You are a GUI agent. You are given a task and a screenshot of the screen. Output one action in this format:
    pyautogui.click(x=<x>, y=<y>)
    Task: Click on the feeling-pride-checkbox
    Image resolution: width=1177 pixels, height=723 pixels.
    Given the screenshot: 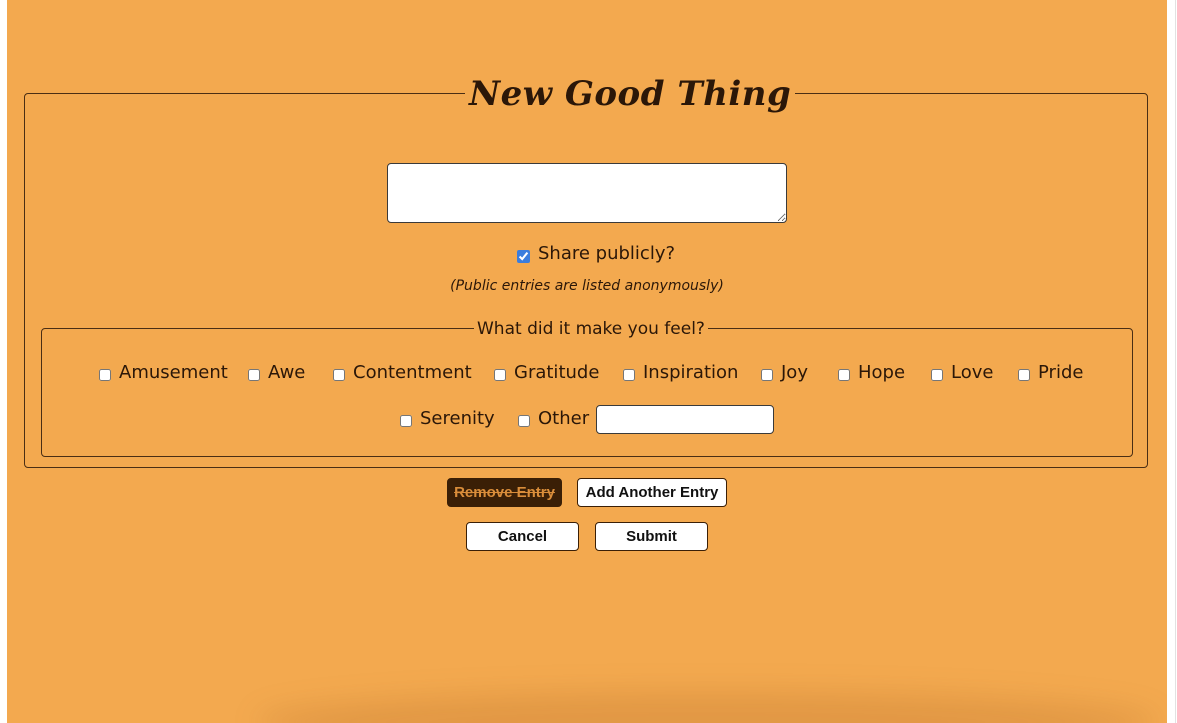 What is the action you would take?
    pyautogui.click(x=1024, y=375)
    